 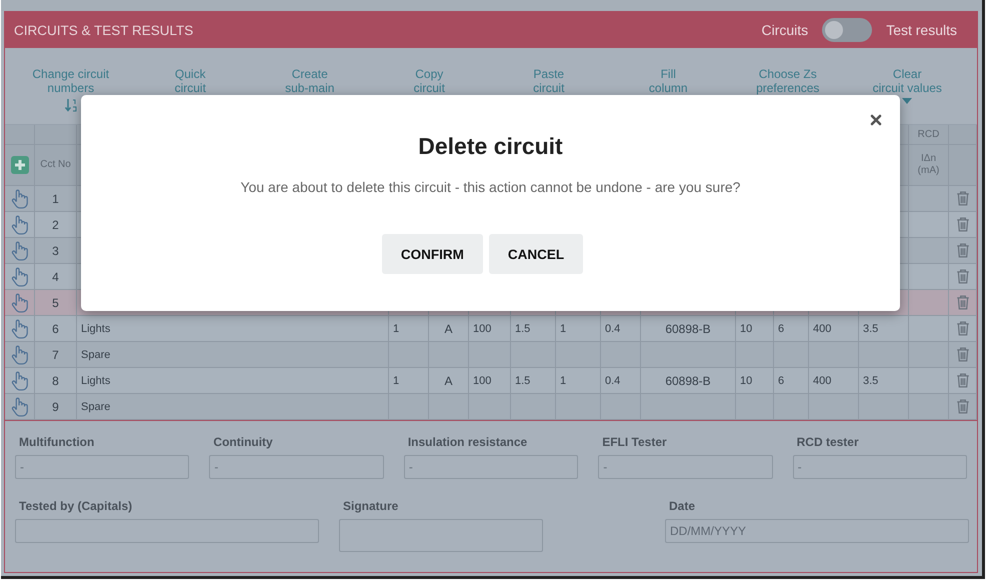 What do you see at coordinates (76, 506) in the screenshot?
I see `field-label: Tested by (Capitals)` at bounding box center [76, 506].